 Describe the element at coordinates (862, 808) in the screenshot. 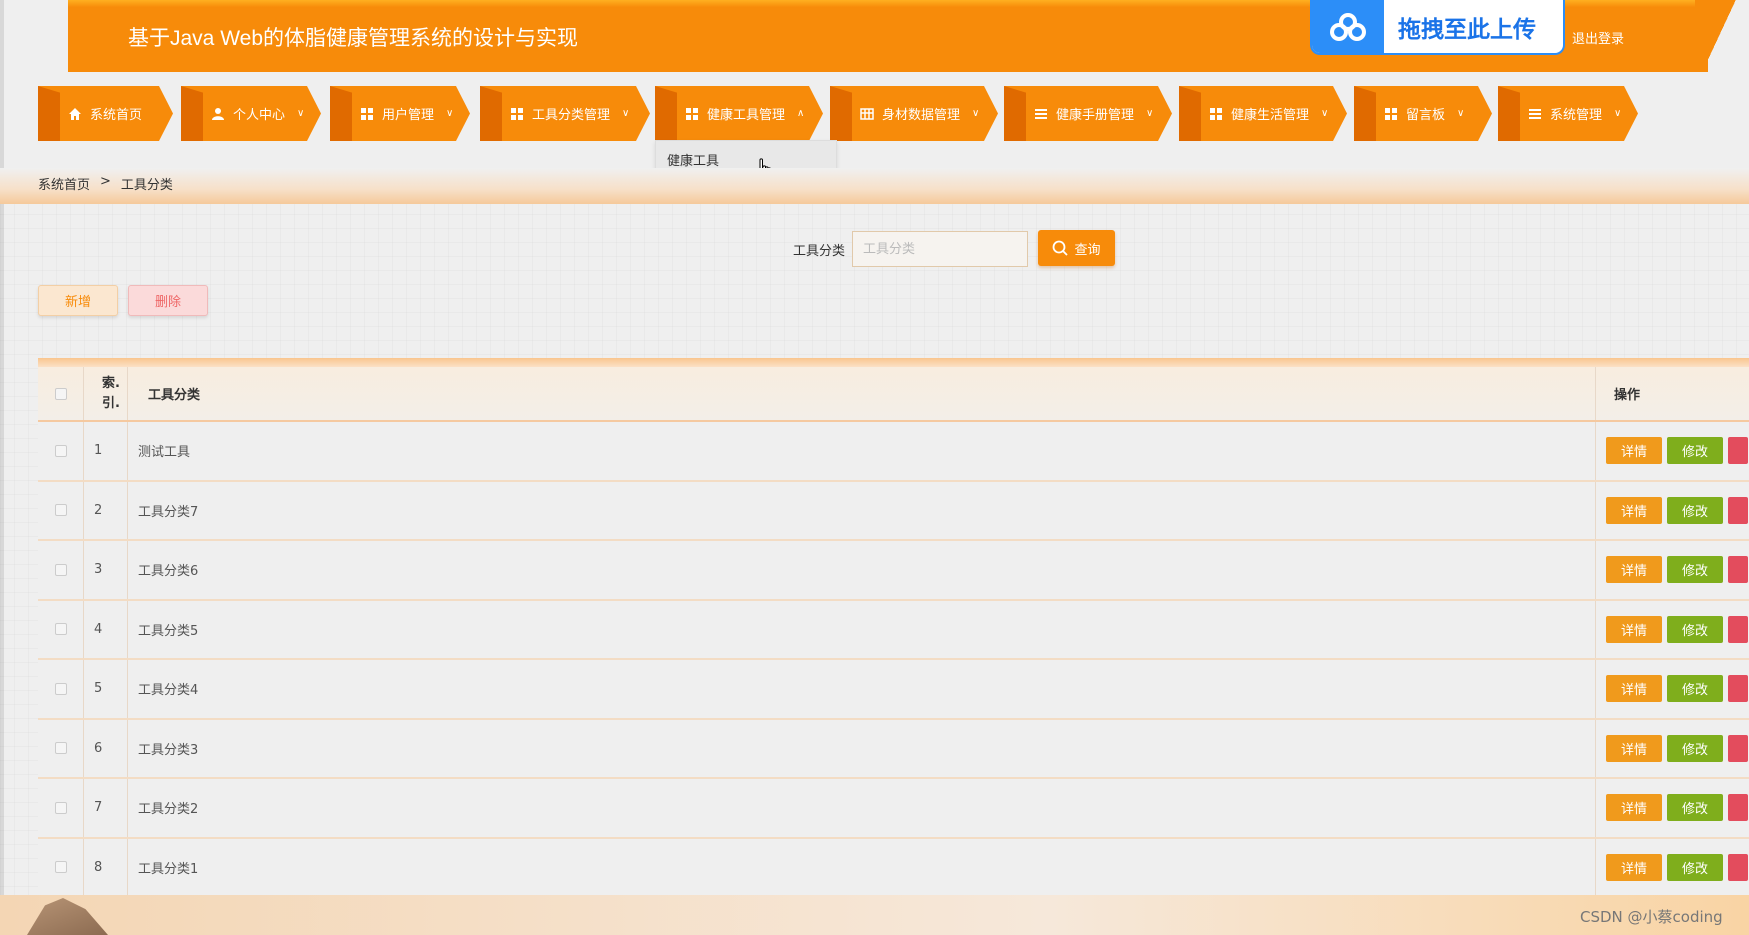

I see `row-name: 工具分类2` at that location.